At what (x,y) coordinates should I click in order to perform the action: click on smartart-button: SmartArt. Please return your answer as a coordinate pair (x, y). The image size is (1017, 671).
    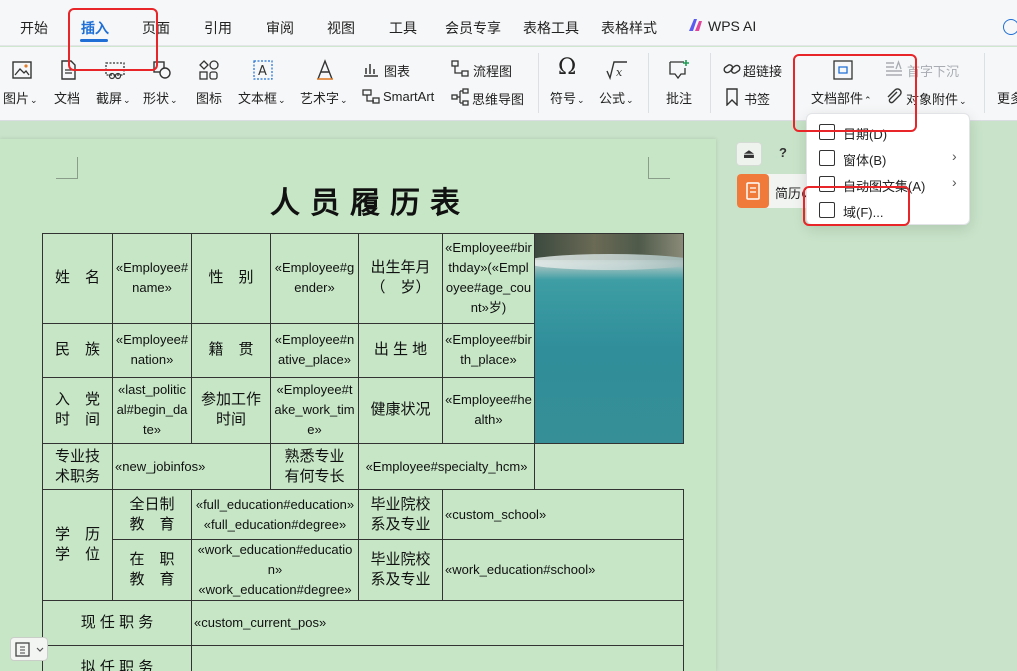
    Looking at the image, I should click on (402, 97).